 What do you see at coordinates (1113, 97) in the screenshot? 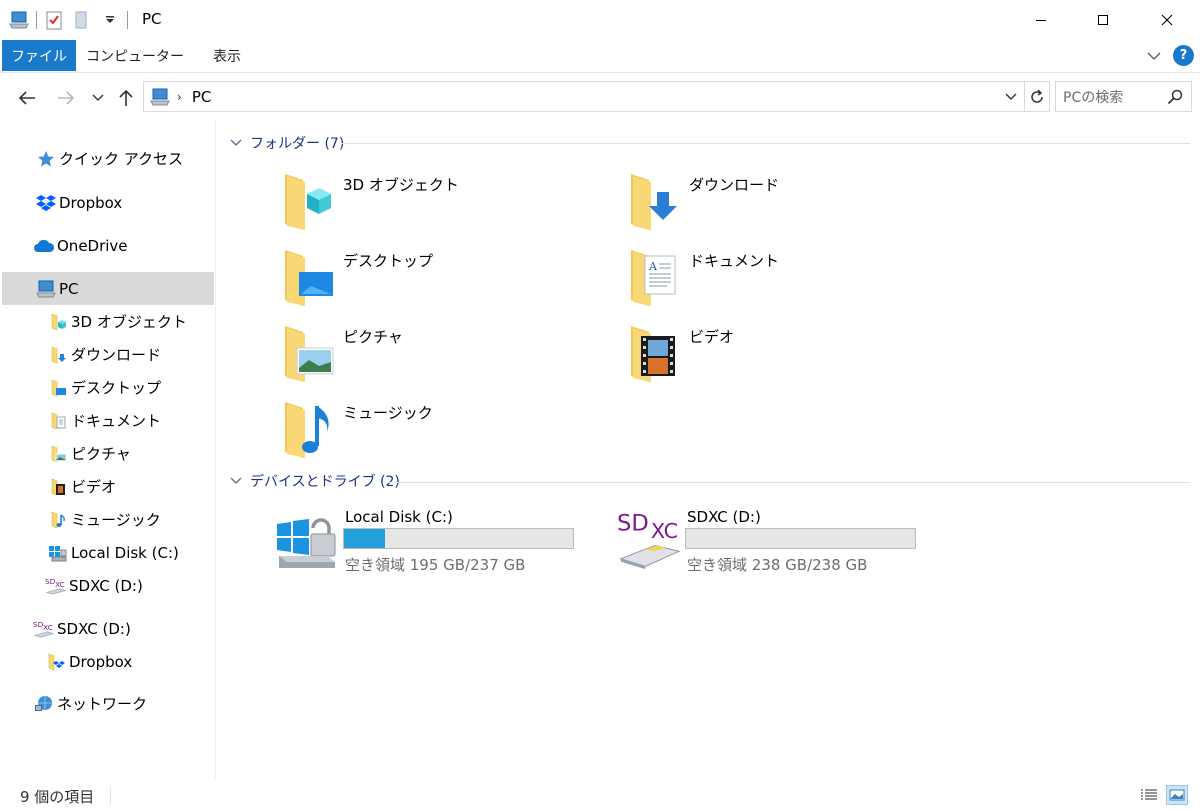
I see `search-input: PCの検索` at bounding box center [1113, 97].